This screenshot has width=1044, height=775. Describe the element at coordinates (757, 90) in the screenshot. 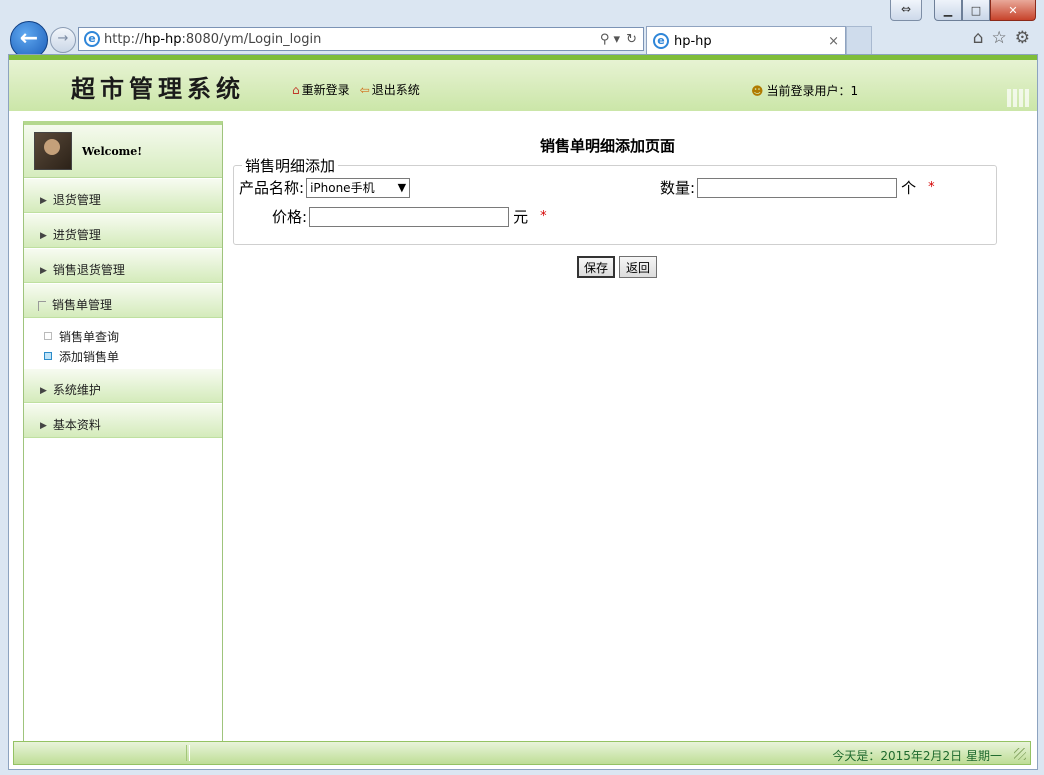

I see `user-icon: ☻` at that location.